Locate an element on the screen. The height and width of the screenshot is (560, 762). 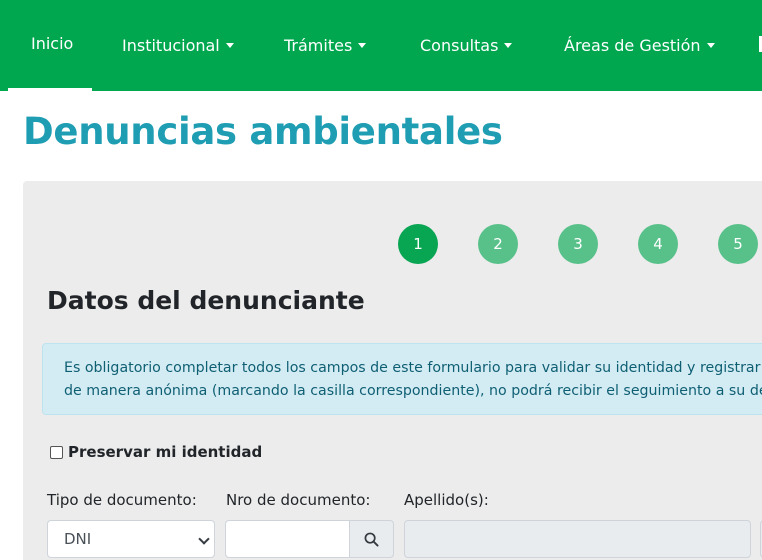
nav-item-label: Áreas de Gestión is located at coordinates (632, 45).